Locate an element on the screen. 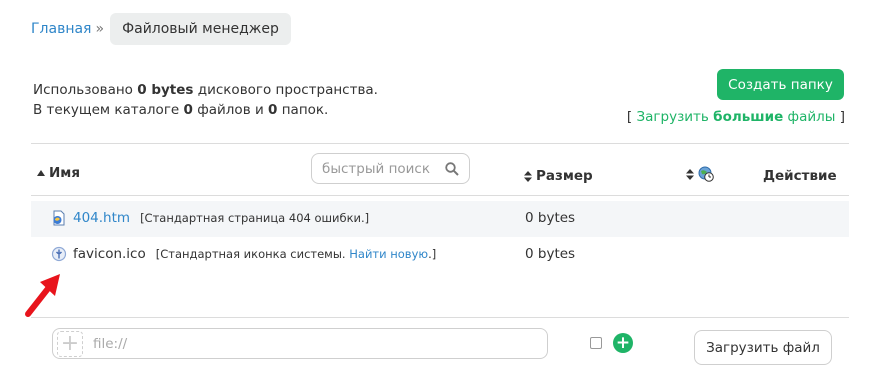  add-file-icon: + is located at coordinates (70, 343).